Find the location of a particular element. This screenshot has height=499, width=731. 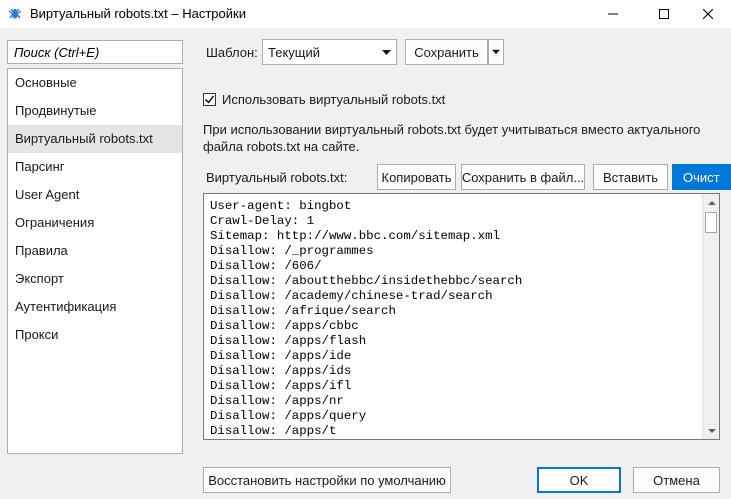

sidebar-item-basic: Основные is located at coordinates (95, 83).